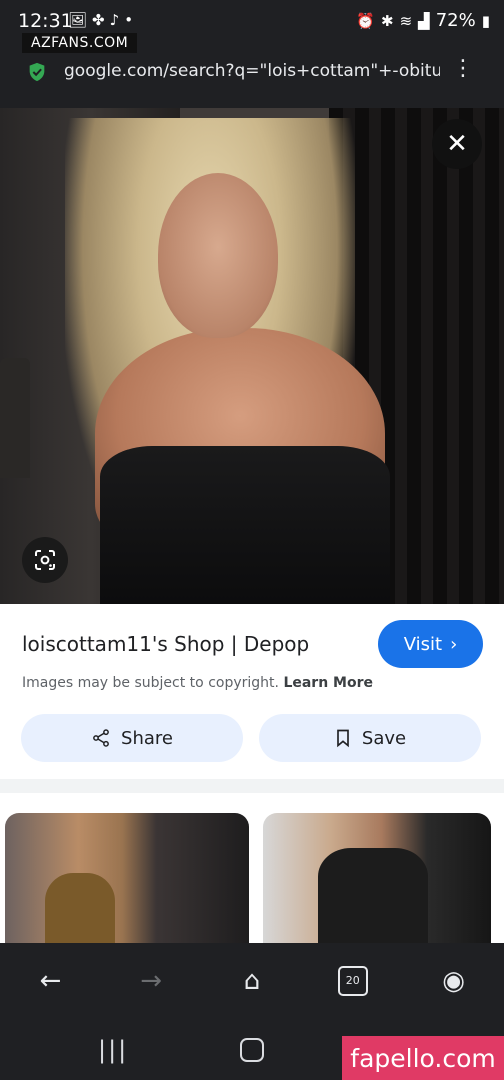 The width and height of the screenshot is (504, 1080). Describe the element at coordinates (78, 20) in the screenshot. I see `image-icon: 🖼` at that location.